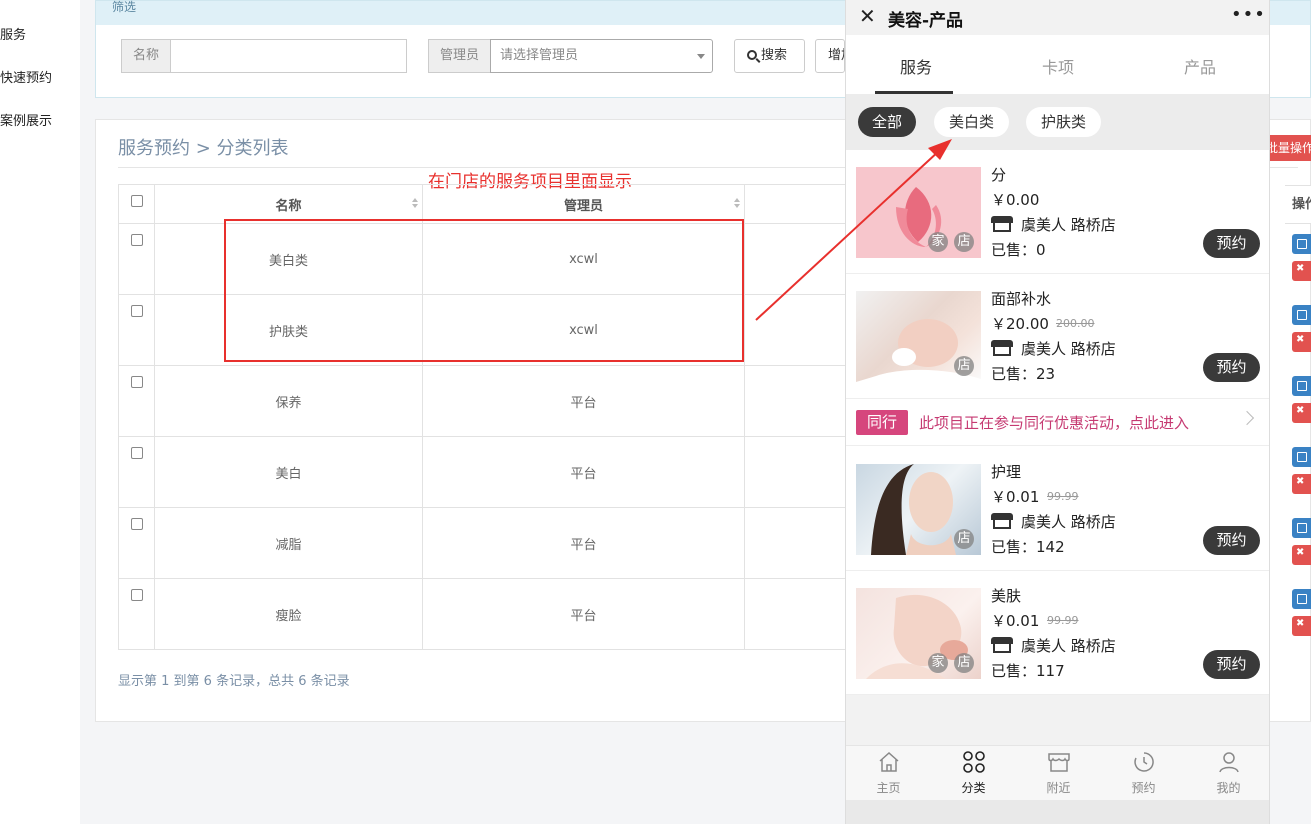  I want to click on product-card: 家 店 美肤 ￥0.01 99.99 虞美人 路桥店 已售：117 预约, so click(1057, 633).